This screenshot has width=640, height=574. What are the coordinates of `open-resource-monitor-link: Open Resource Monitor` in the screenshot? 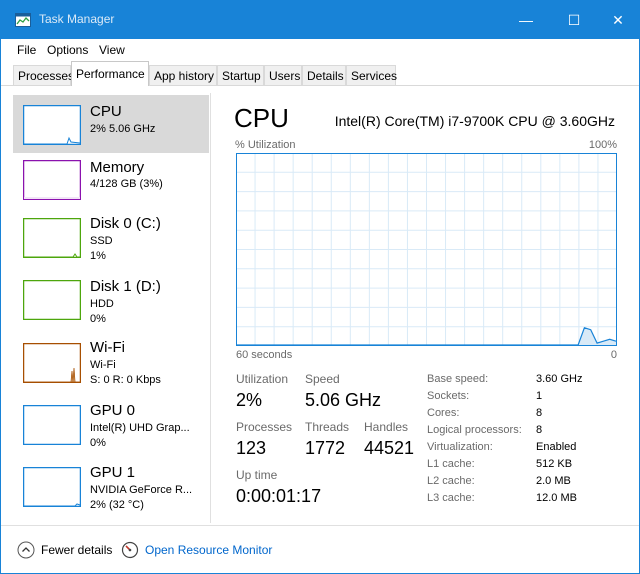 It's located at (196, 550).